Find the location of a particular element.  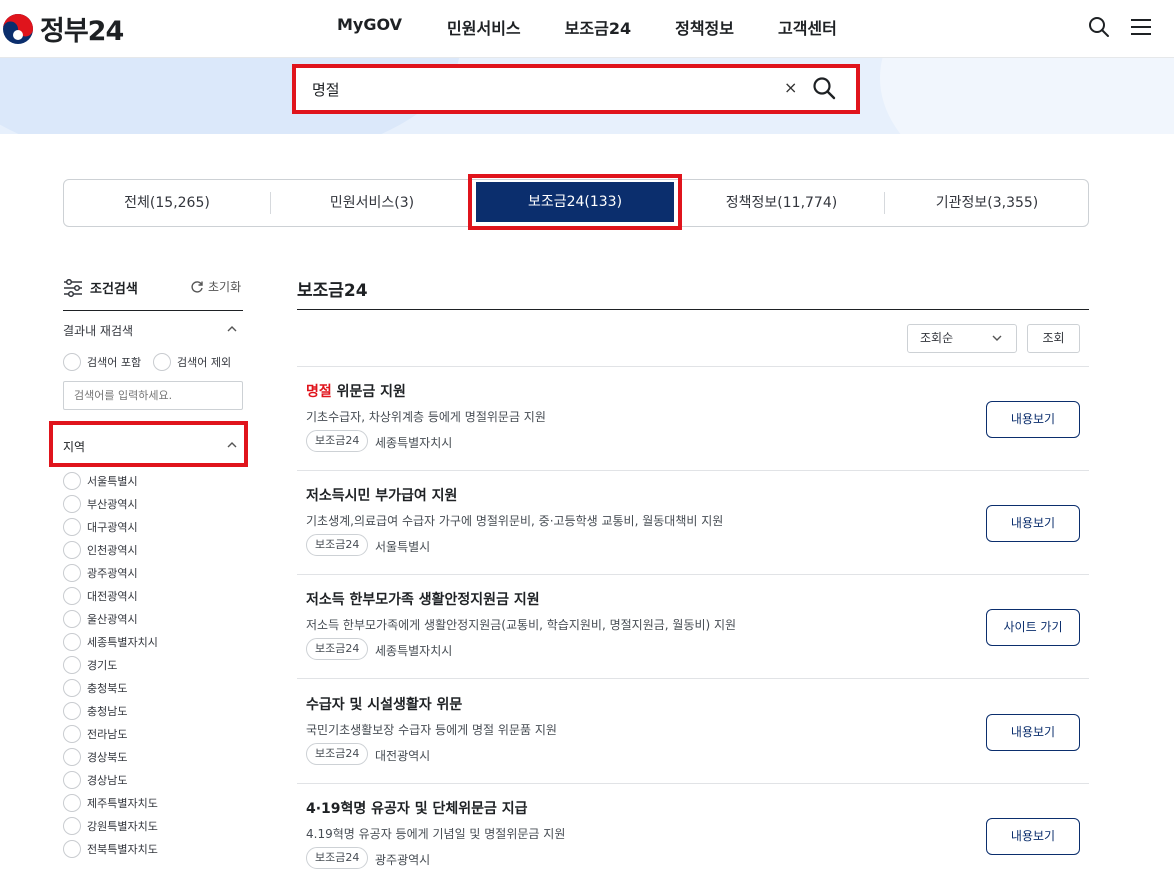

result-description: 기초수급자, 차상위계층 등에게 명절위문금 지원 is located at coordinates (426, 417).